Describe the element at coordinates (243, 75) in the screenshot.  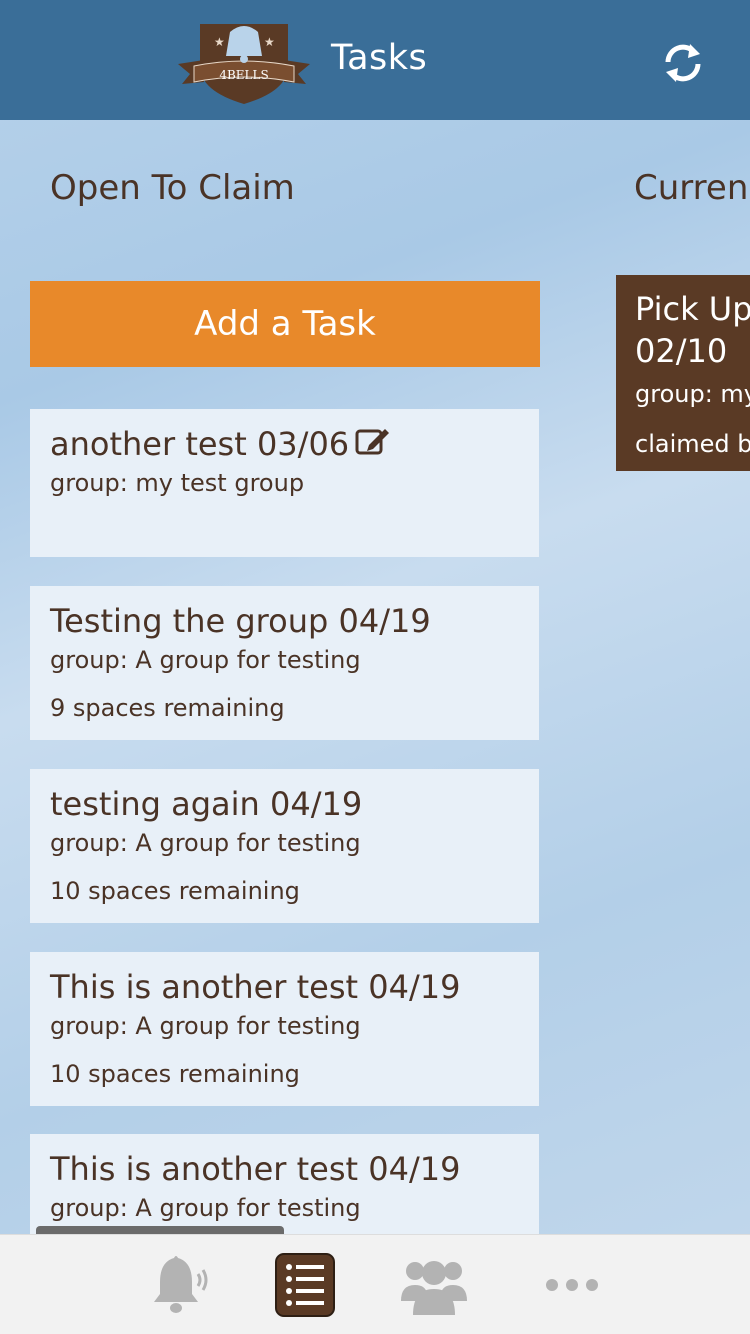
I see `svg-text: 4BELLS` at that location.